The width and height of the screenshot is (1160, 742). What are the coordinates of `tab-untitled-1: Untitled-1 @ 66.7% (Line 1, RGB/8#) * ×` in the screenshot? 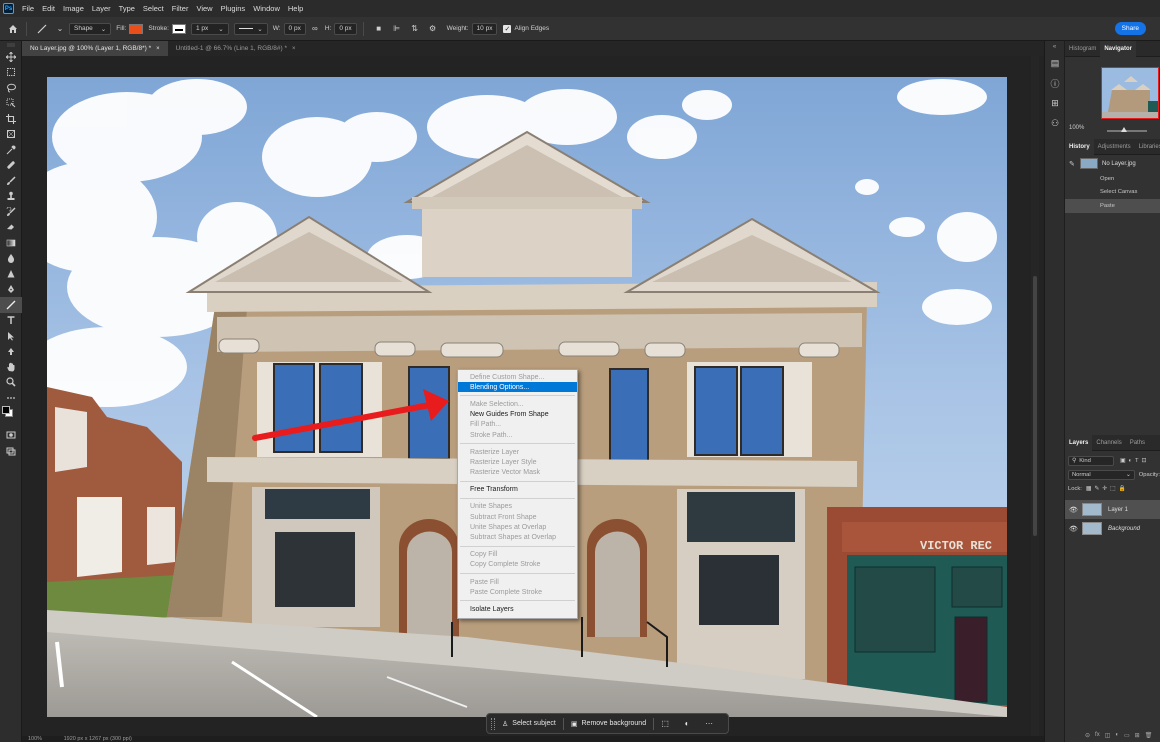 It's located at (236, 48).